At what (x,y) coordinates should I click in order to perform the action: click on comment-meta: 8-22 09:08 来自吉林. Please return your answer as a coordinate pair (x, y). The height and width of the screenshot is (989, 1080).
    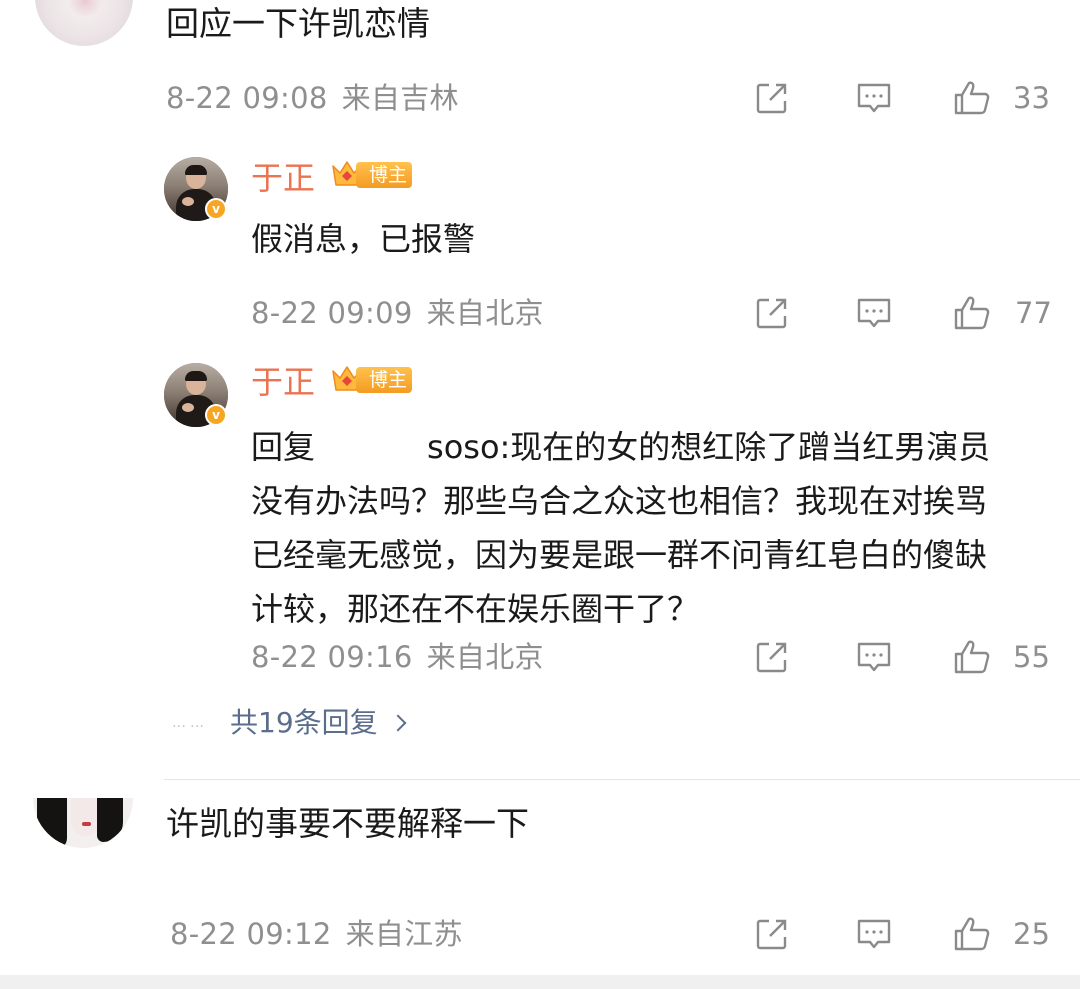
    Looking at the image, I should click on (312, 98).